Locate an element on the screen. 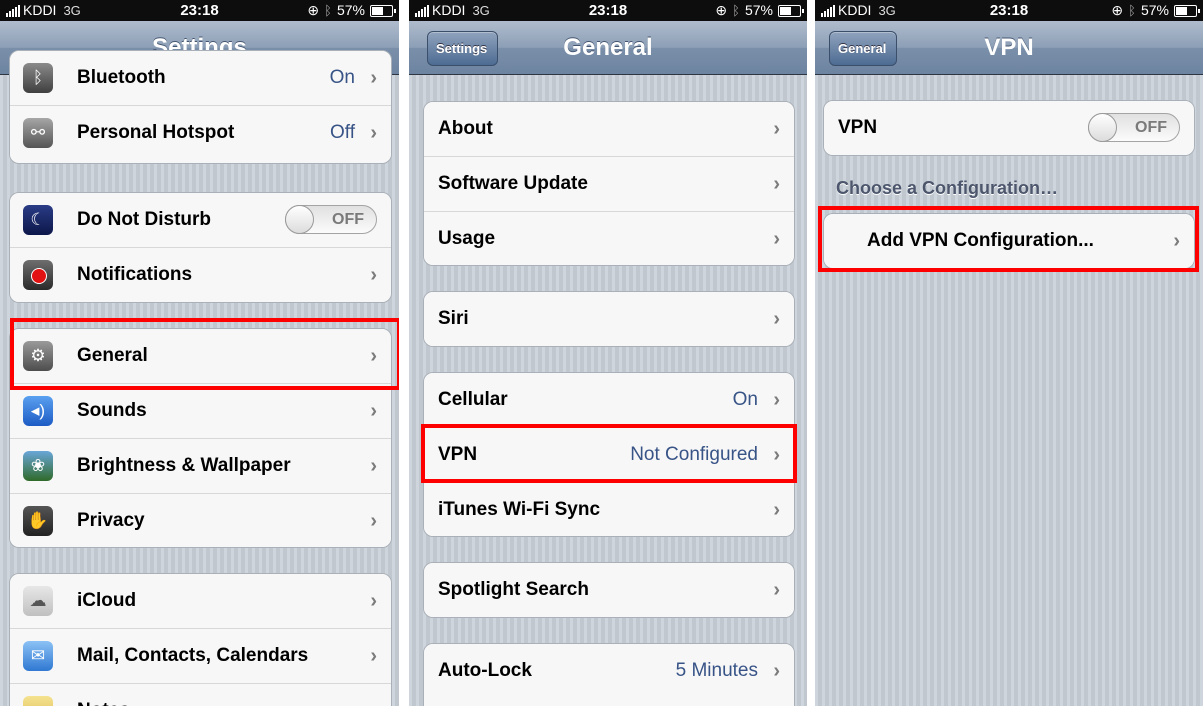 This screenshot has height=706, width=1203. general-item-value: 5 Minutes is located at coordinates (716, 670).